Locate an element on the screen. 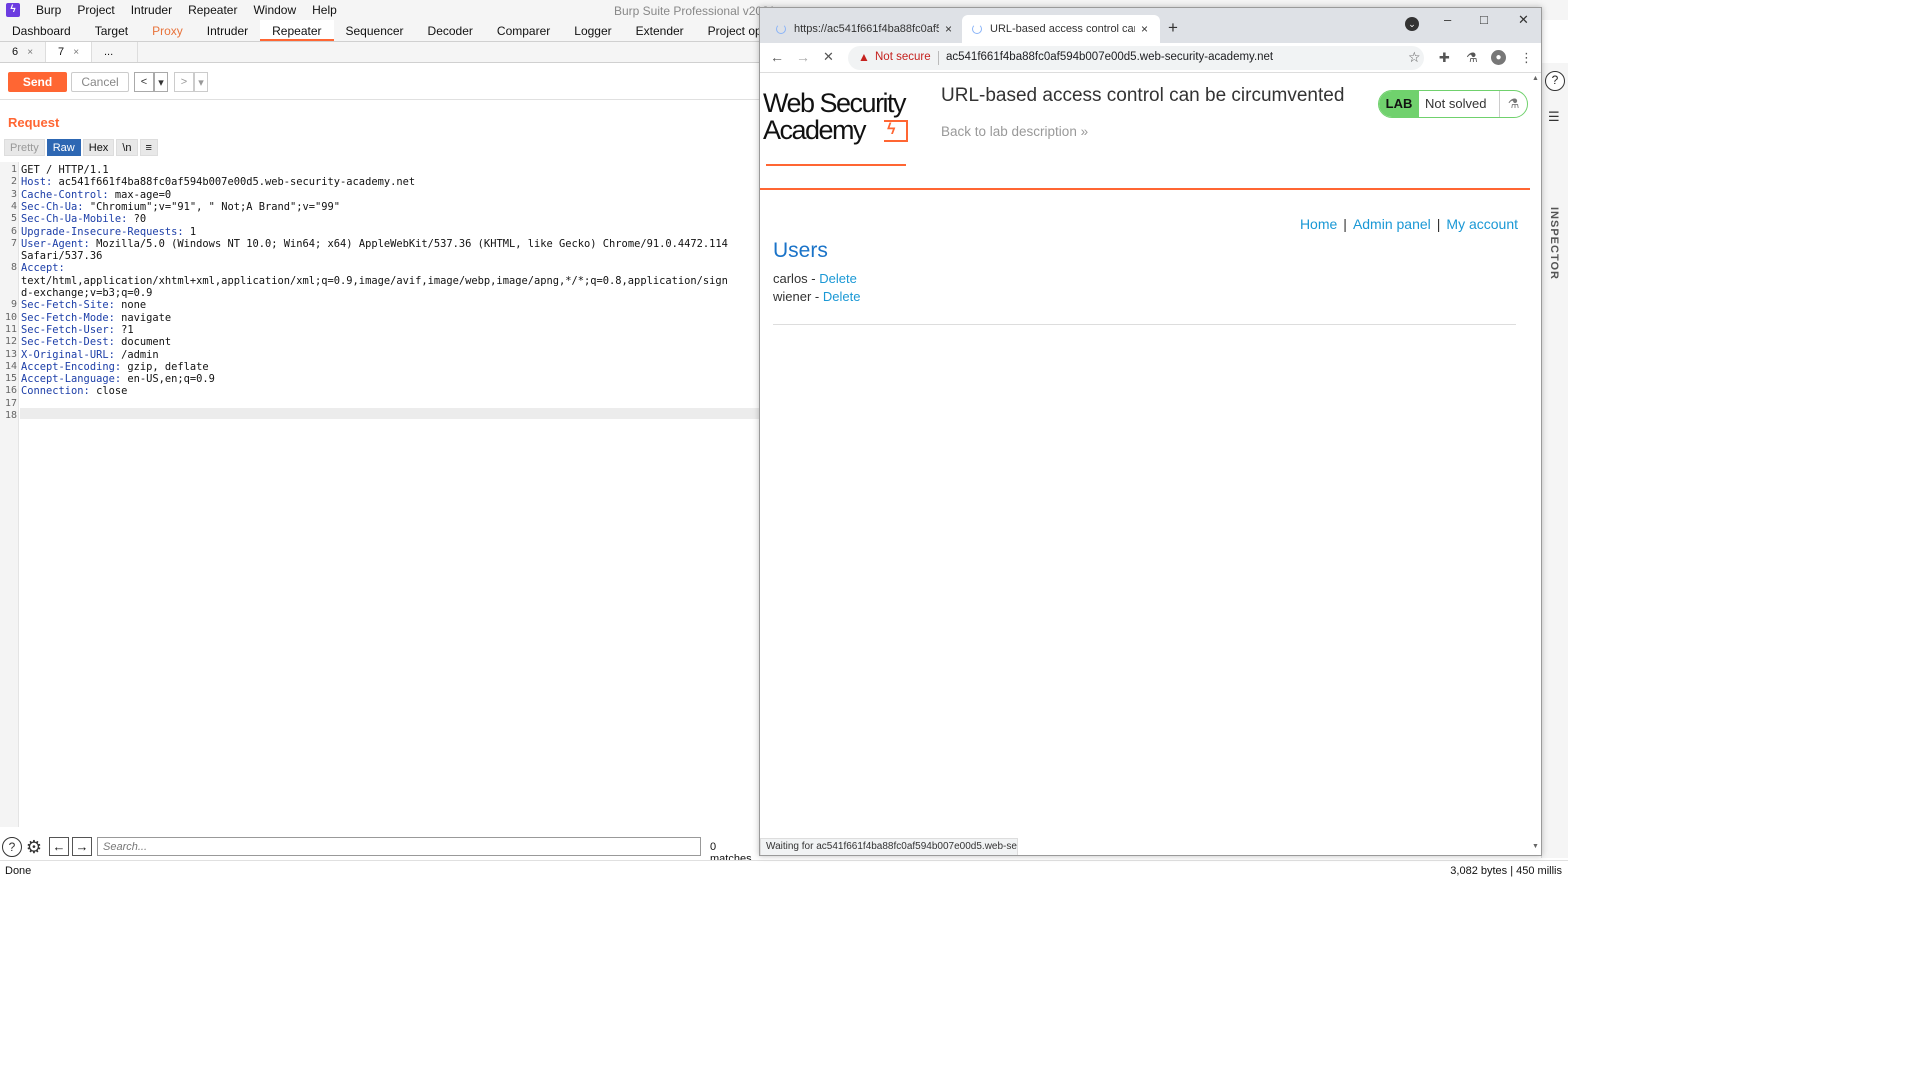 The width and height of the screenshot is (1920, 1080). search-previous-button: ← is located at coordinates (59, 846).